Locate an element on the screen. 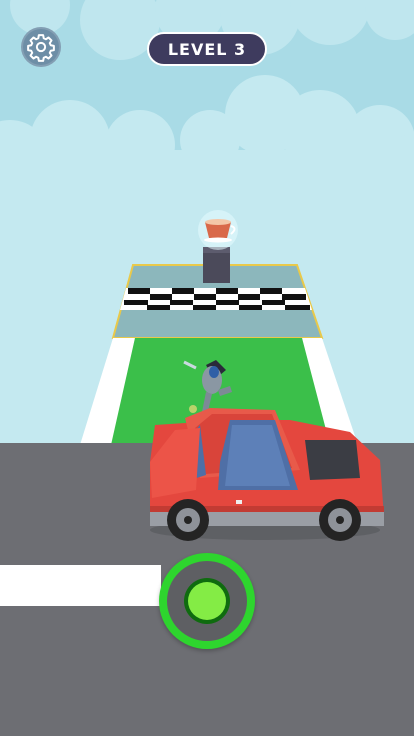 This screenshot has height=736, width=414. level-indicator: LEVEL 3 is located at coordinates (207, 49).